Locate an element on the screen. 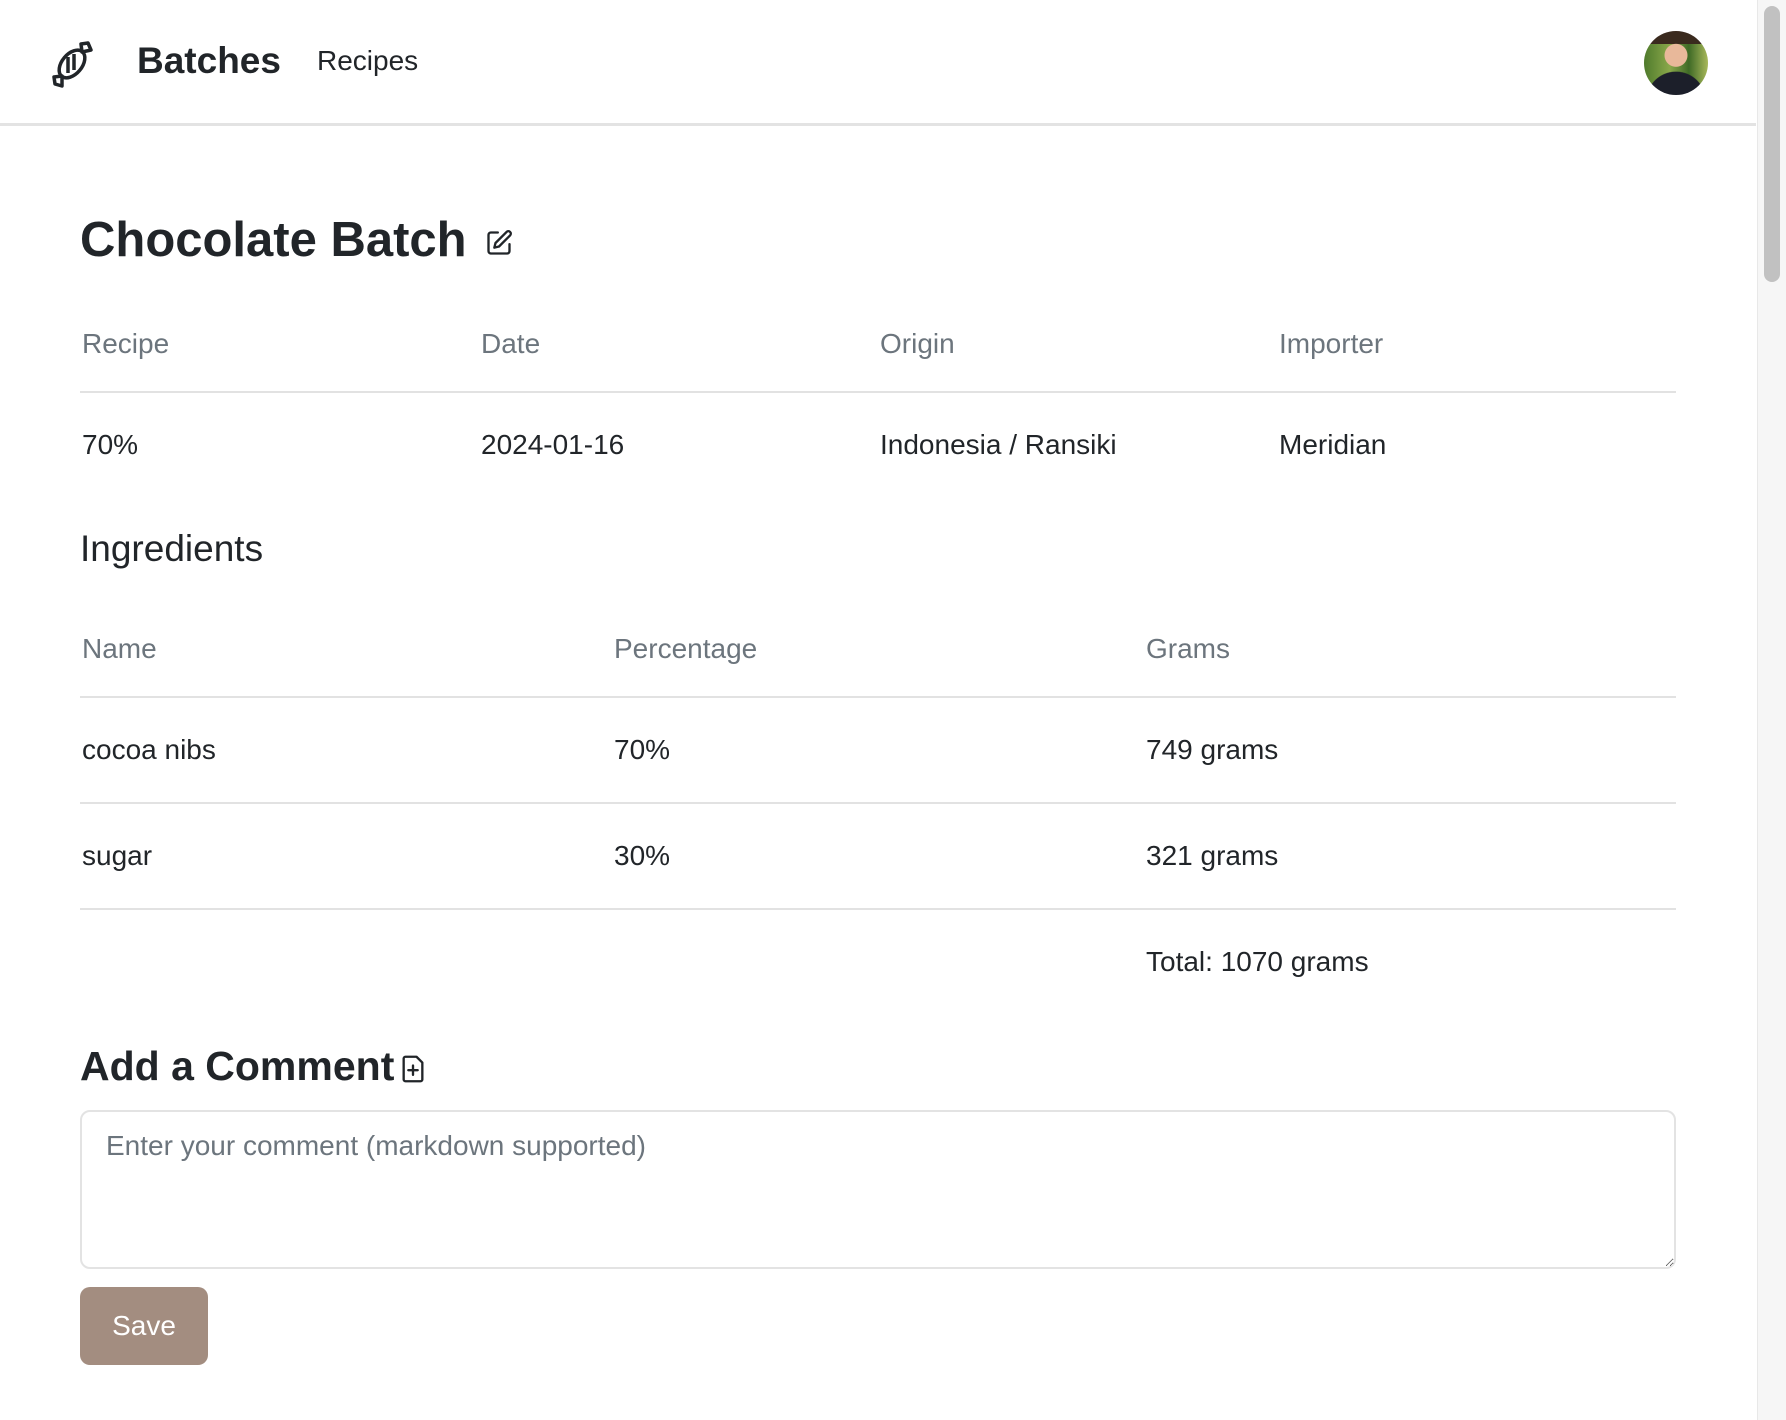 The image size is (1786, 1420). ingredient-percentage: 30% is located at coordinates (642, 855).